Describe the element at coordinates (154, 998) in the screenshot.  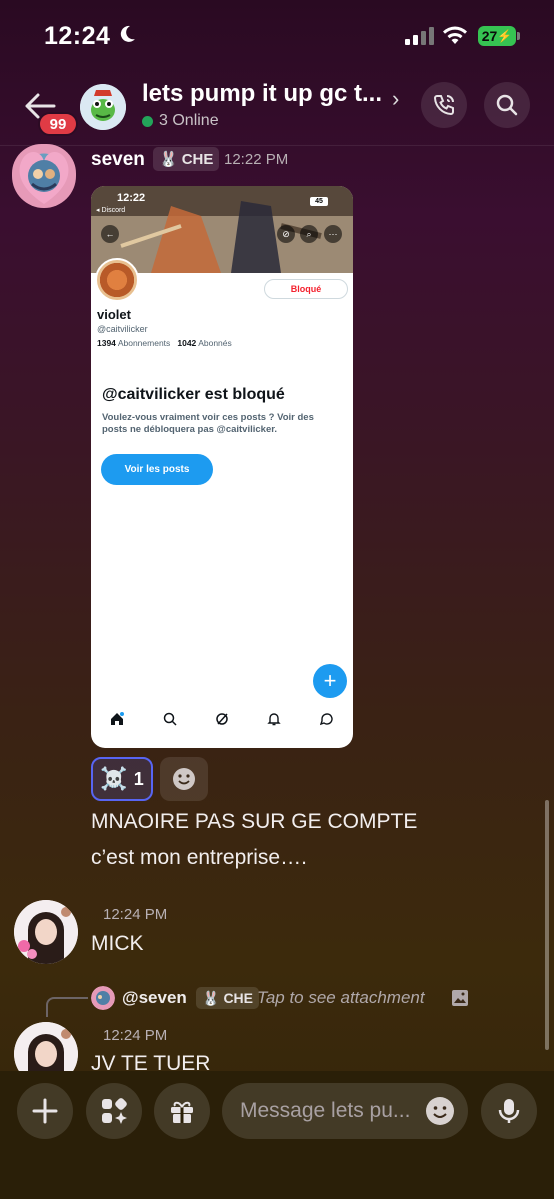
I see `reply-author: @seven` at that location.